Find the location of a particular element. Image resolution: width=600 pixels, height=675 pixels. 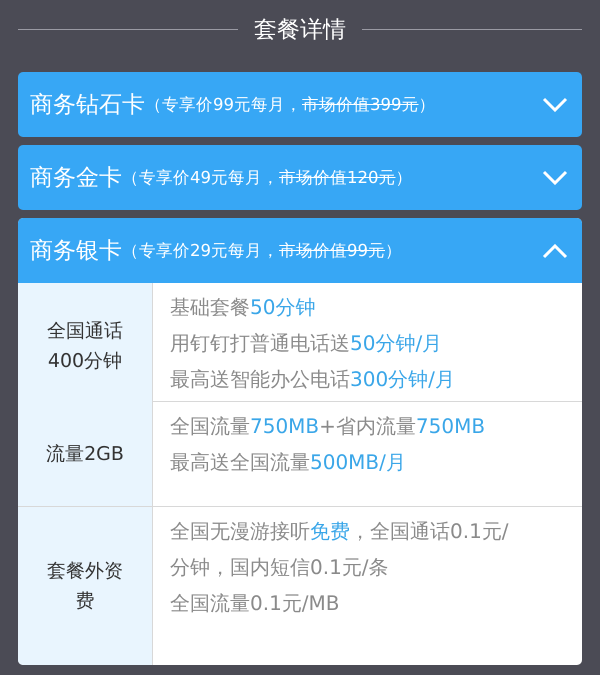

plan-detail-text: 用钉钉打普通电话送50分钟/月 is located at coordinates (307, 343).